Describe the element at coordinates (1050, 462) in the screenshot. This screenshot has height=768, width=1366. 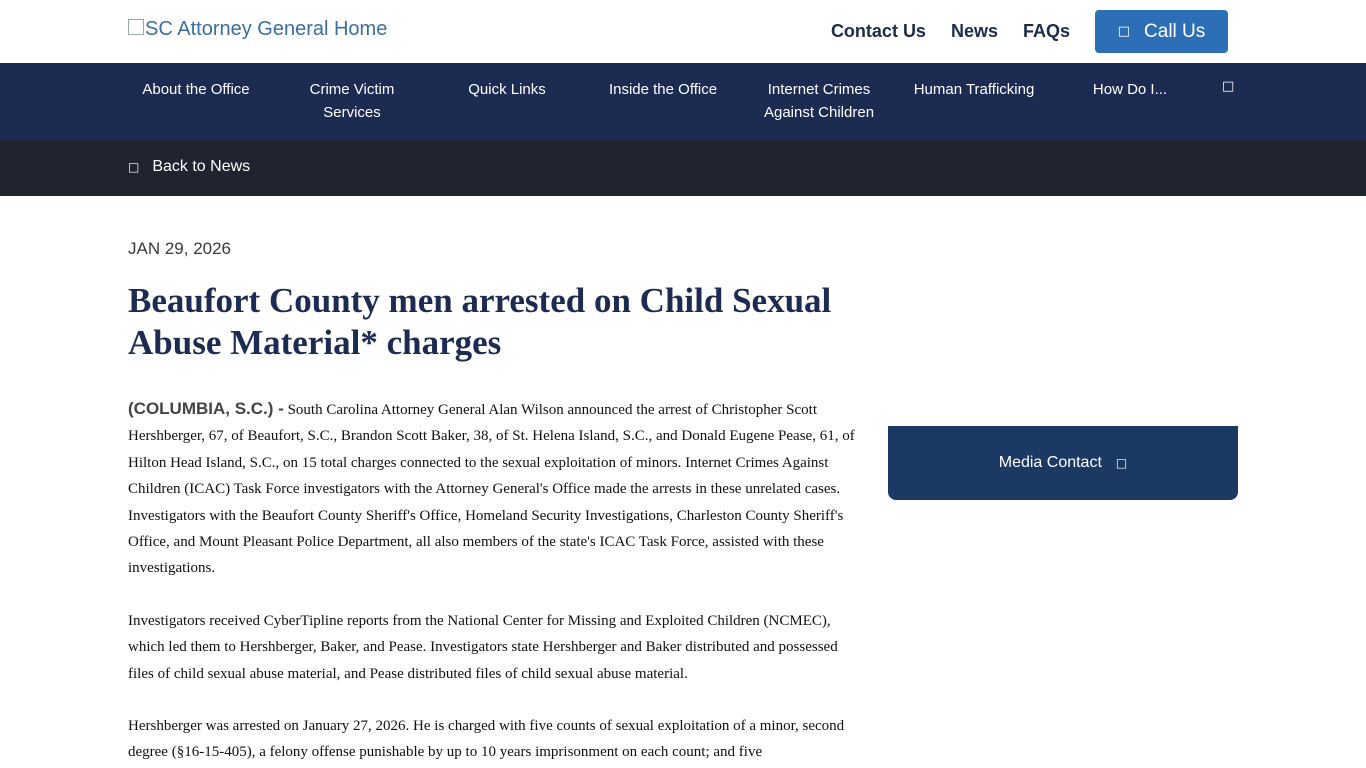
I see `media-contact-label: Media Contact` at that location.